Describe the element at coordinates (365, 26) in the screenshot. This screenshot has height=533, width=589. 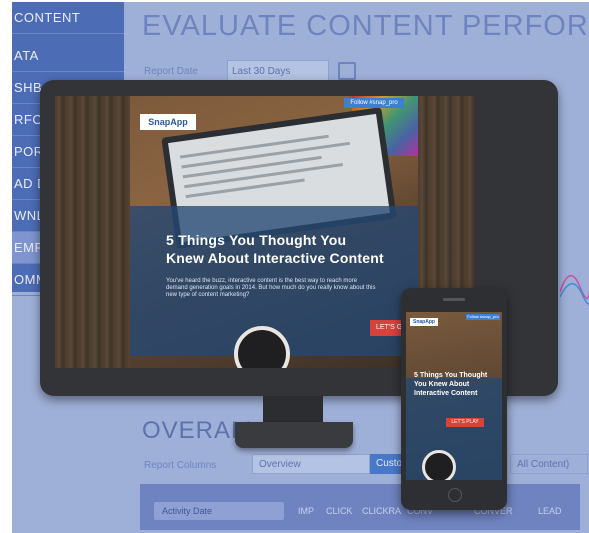
I see `page-title: EVALUATE CONTENT PERFOR` at that location.